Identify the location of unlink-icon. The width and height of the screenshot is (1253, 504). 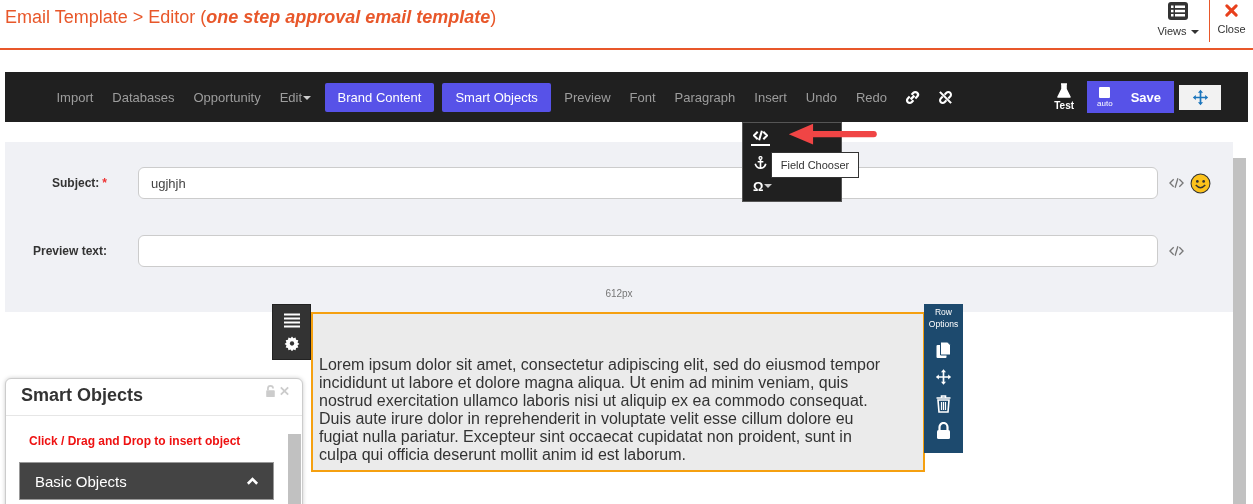
(946, 97).